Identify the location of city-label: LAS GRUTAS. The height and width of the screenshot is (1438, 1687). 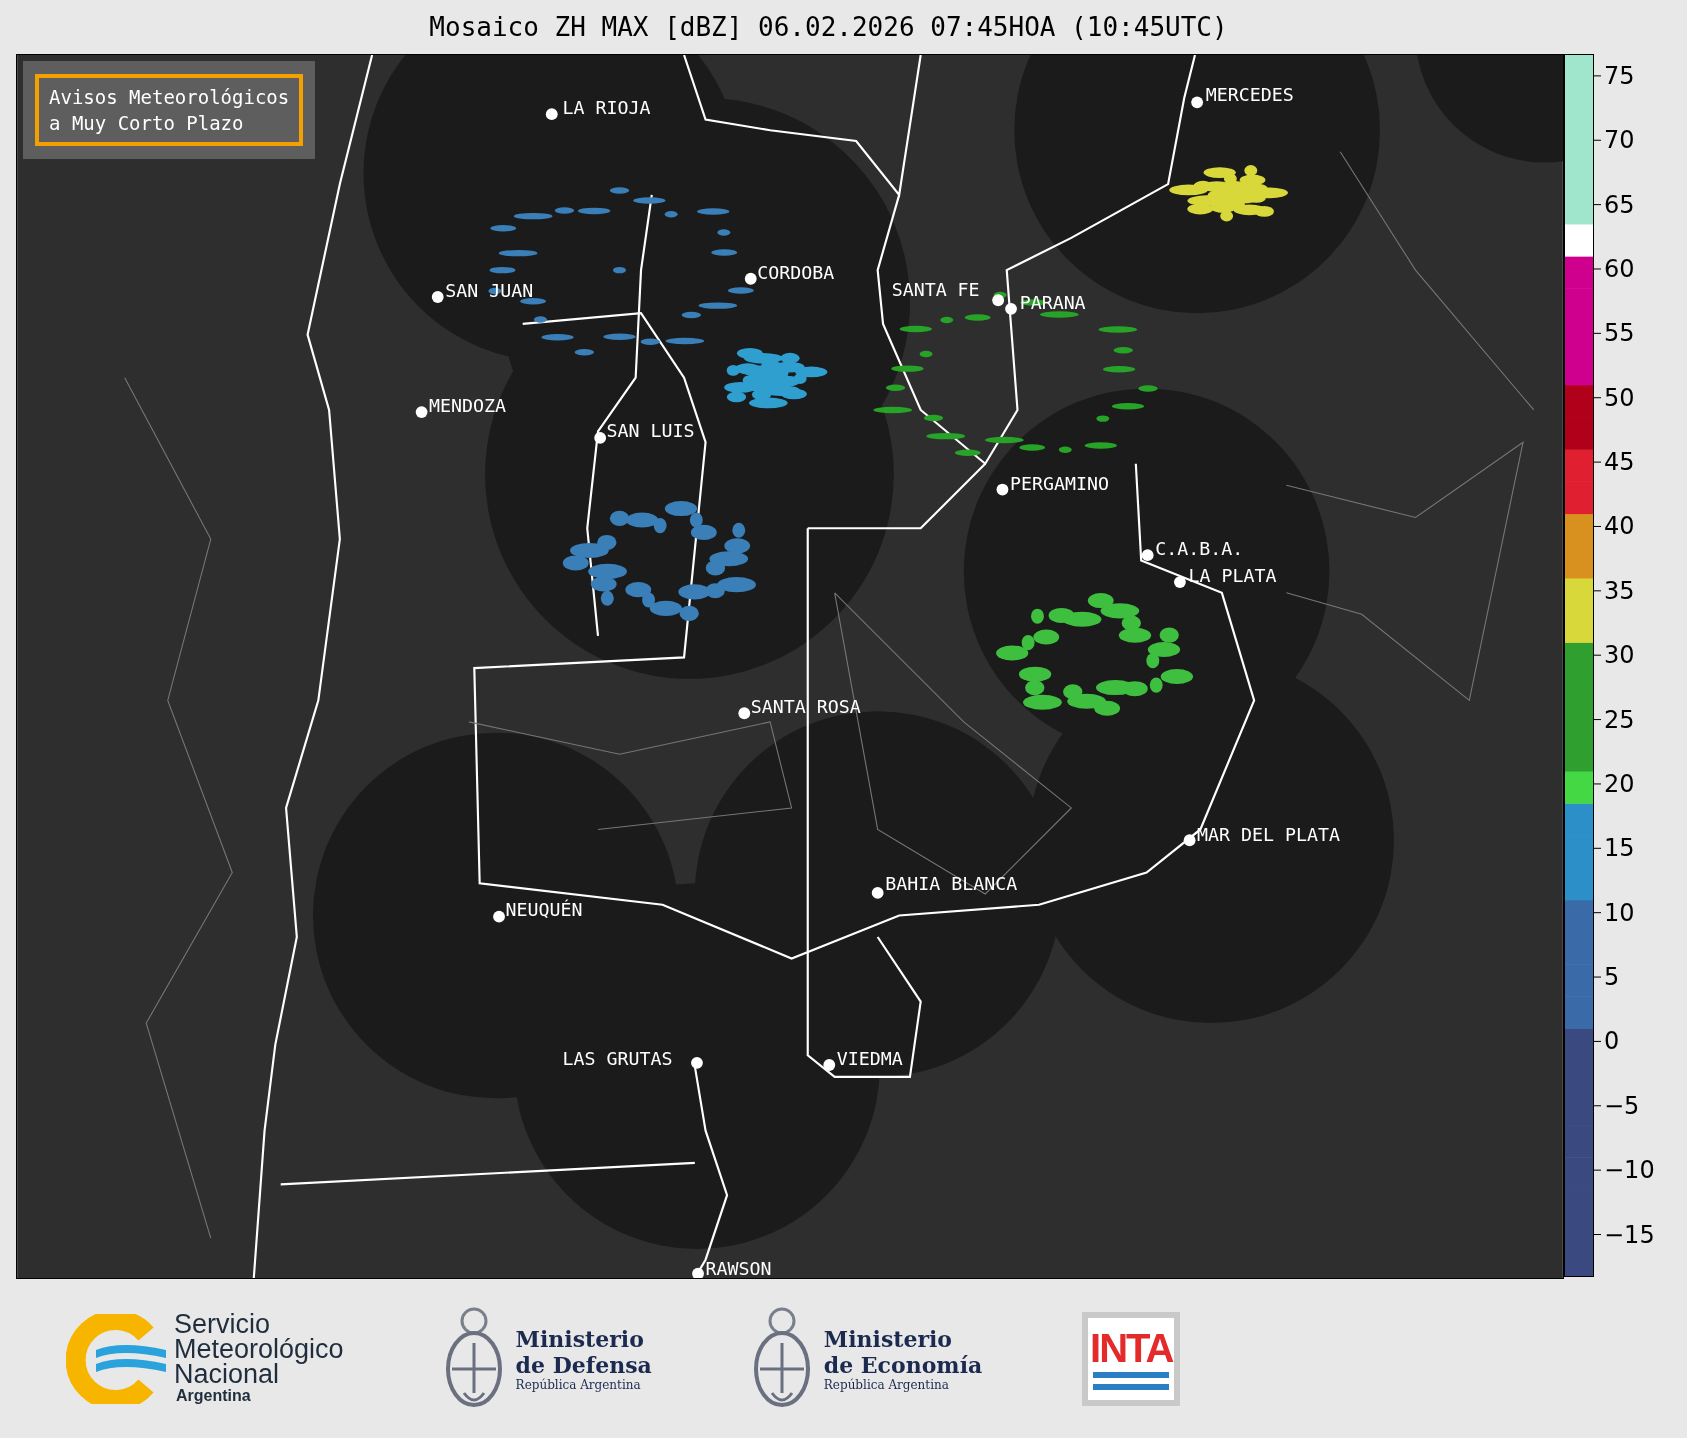
(617, 1058).